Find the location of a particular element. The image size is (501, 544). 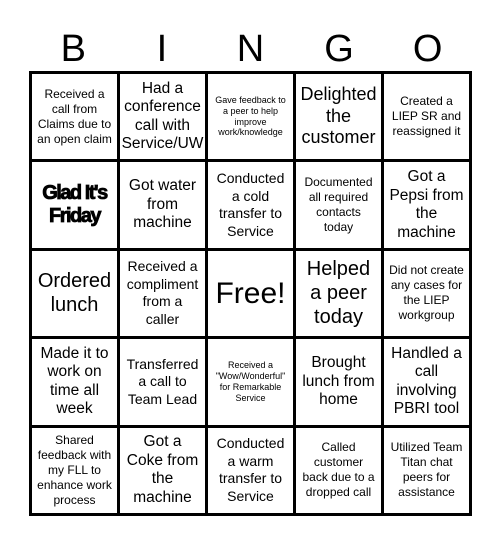

cell-text: Got water from machine is located at coordinates (162, 204).